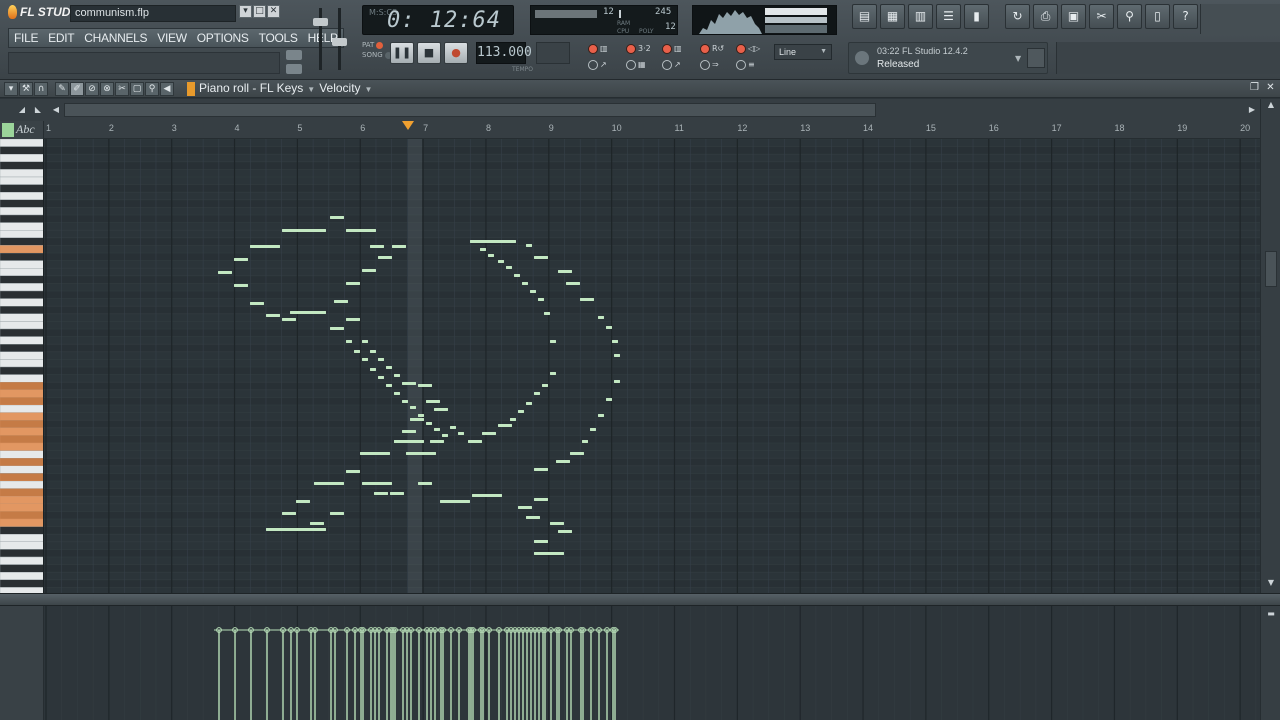 This screenshot has width=1280, height=720. I want to click on maximize-icon: □, so click(259, 11).